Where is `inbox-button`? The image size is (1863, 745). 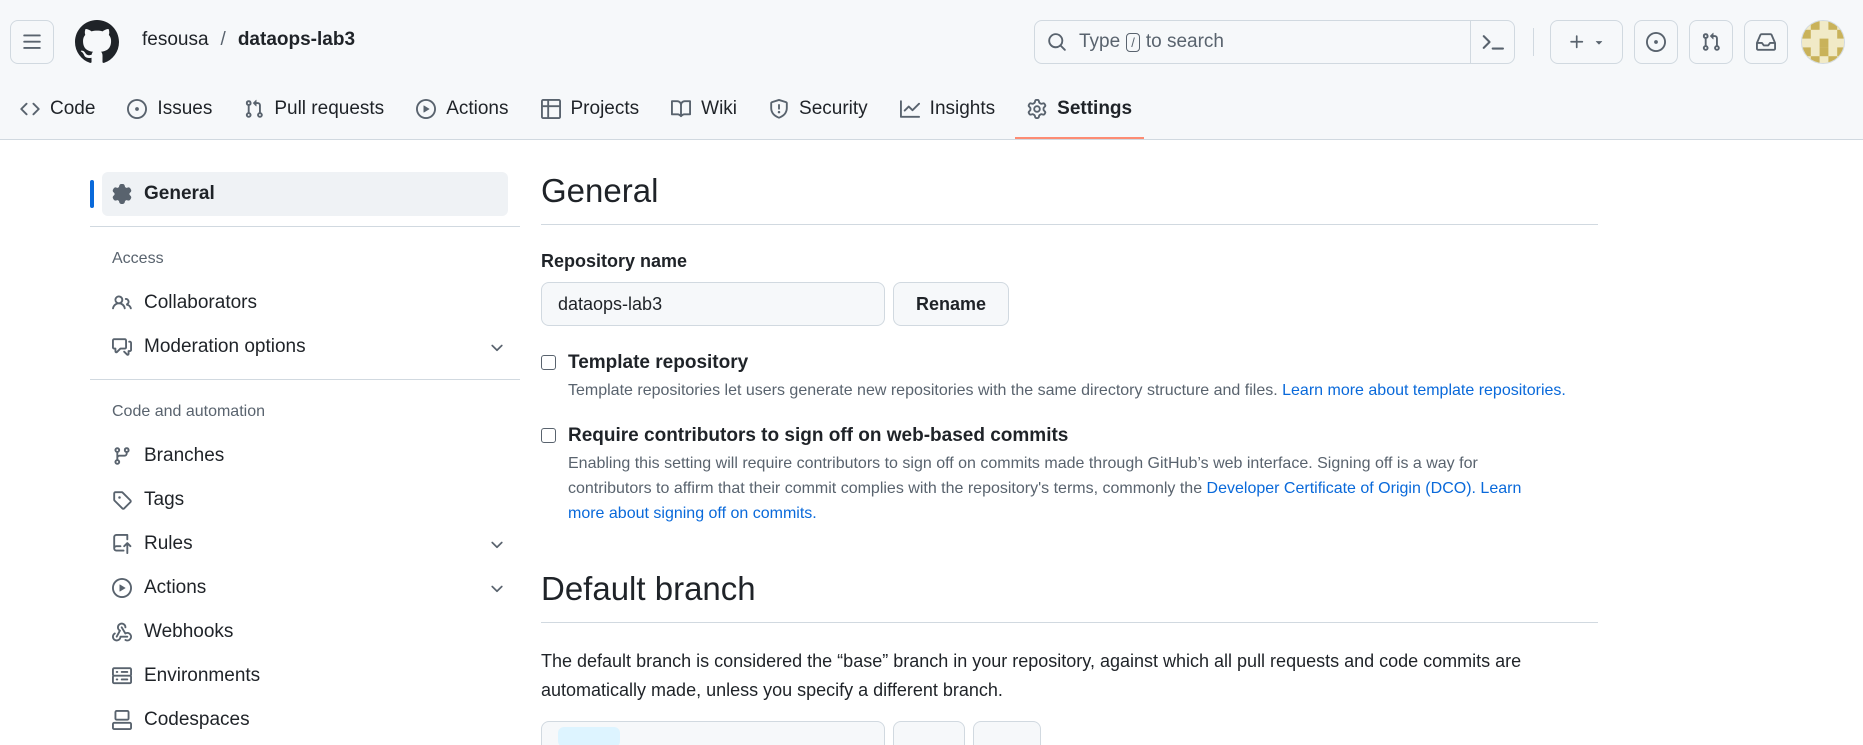
inbox-button is located at coordinates (1766, 42).